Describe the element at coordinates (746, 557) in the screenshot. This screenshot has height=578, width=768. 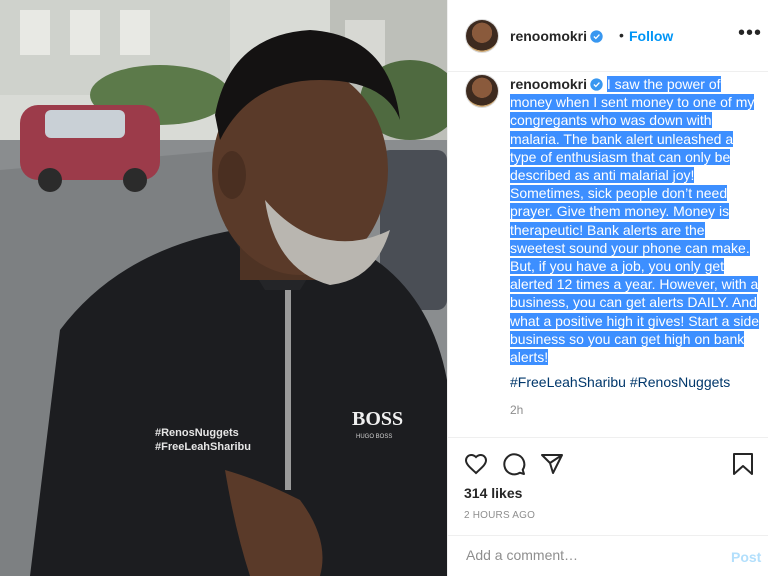
I see `post-comment-button: Post` at that location.